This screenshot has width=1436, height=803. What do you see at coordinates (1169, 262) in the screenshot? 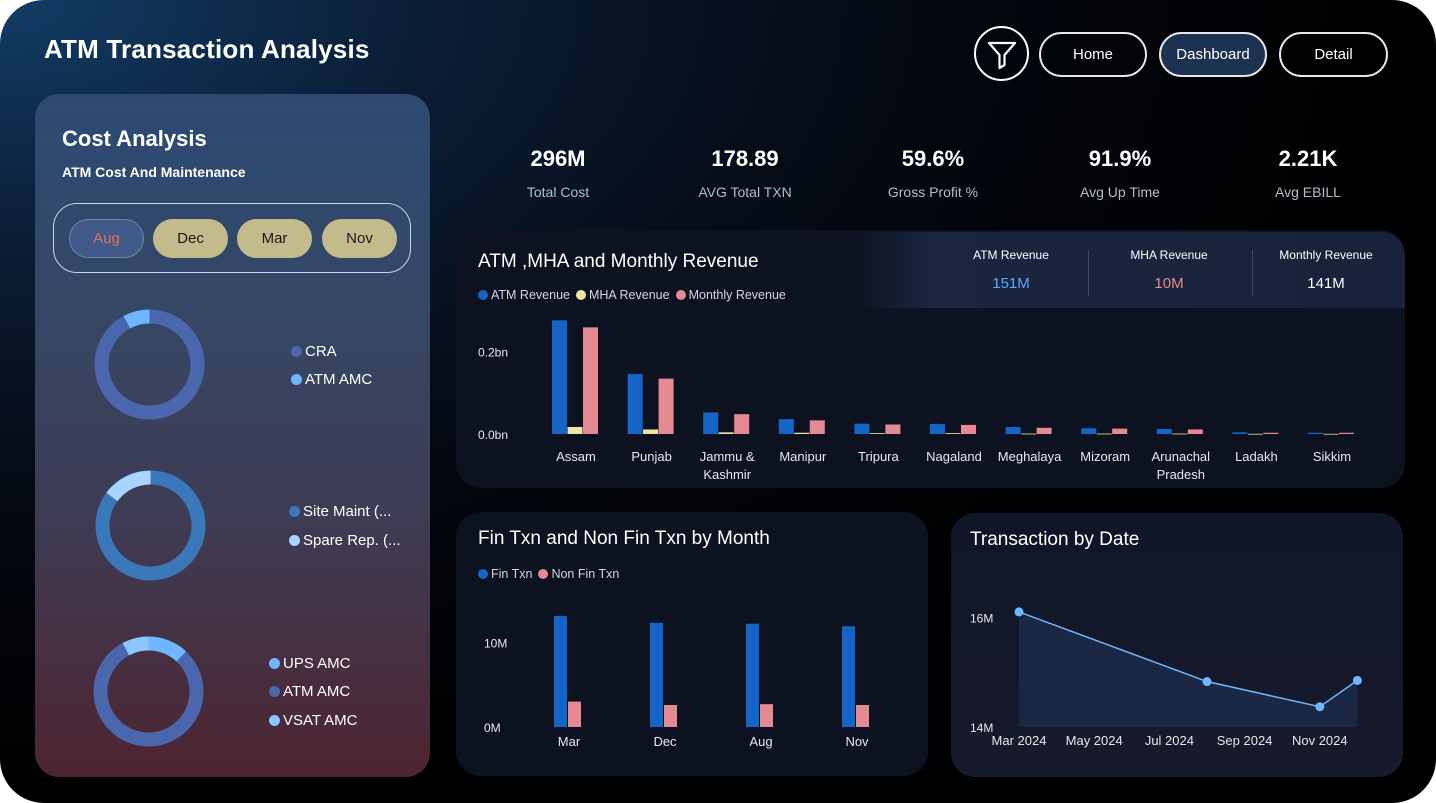
I see `mha-revenue-card: MHA Revenue 10M` at bounding box center [1169, 262].